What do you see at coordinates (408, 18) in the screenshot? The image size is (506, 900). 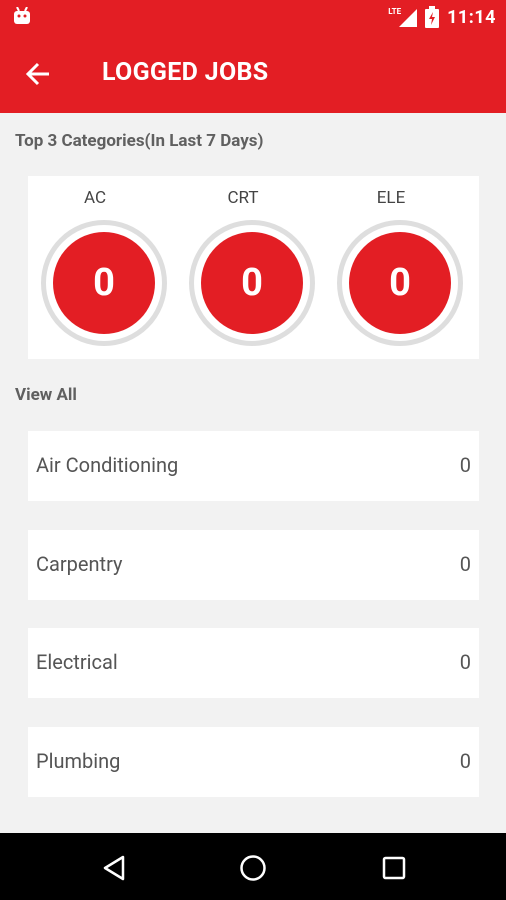 I see `signal-icon` at bounding box center [408, 18].